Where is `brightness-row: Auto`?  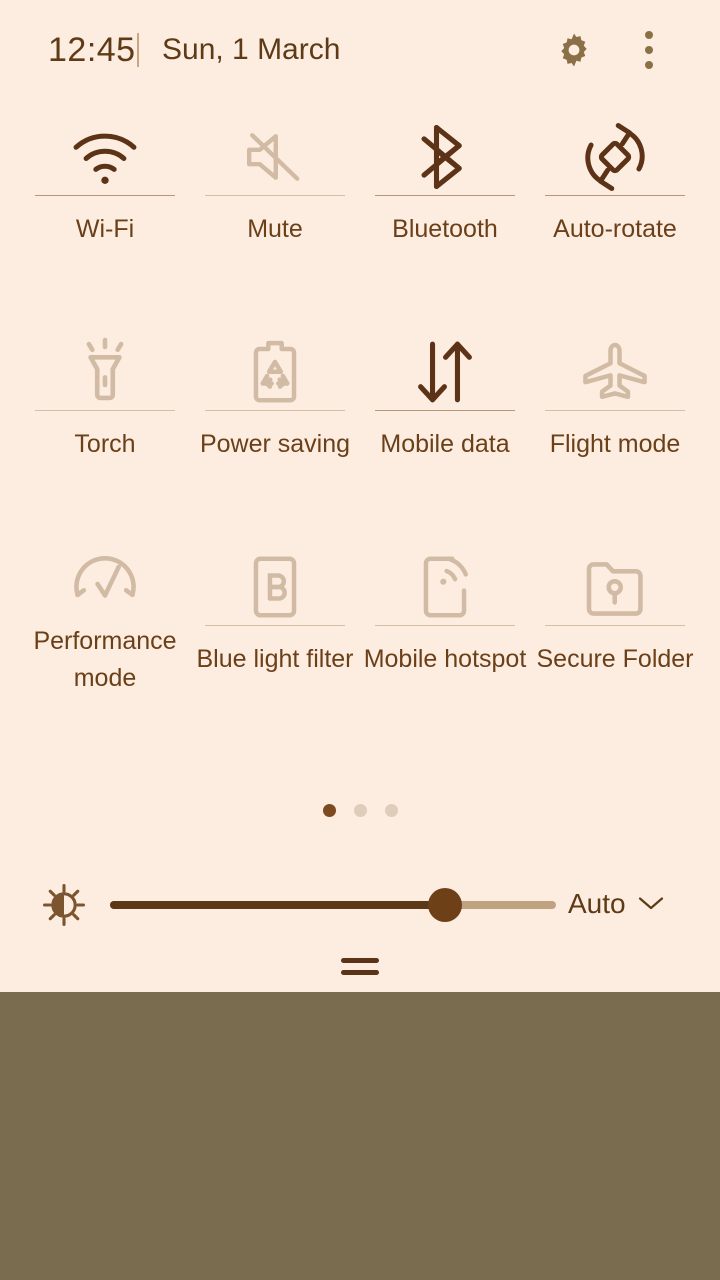
brightness-row: Auto is located at coordinates (360, 903).